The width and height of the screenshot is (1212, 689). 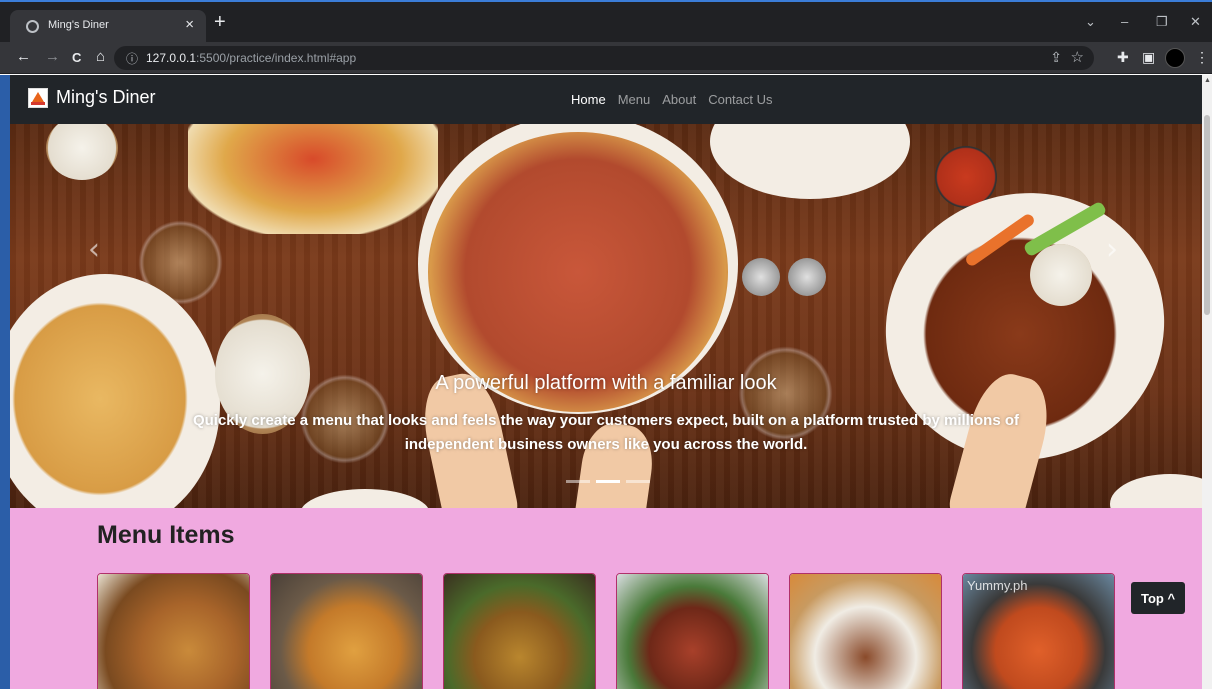 I want to click on fried-chicken-image, so click(x=173, y=631).